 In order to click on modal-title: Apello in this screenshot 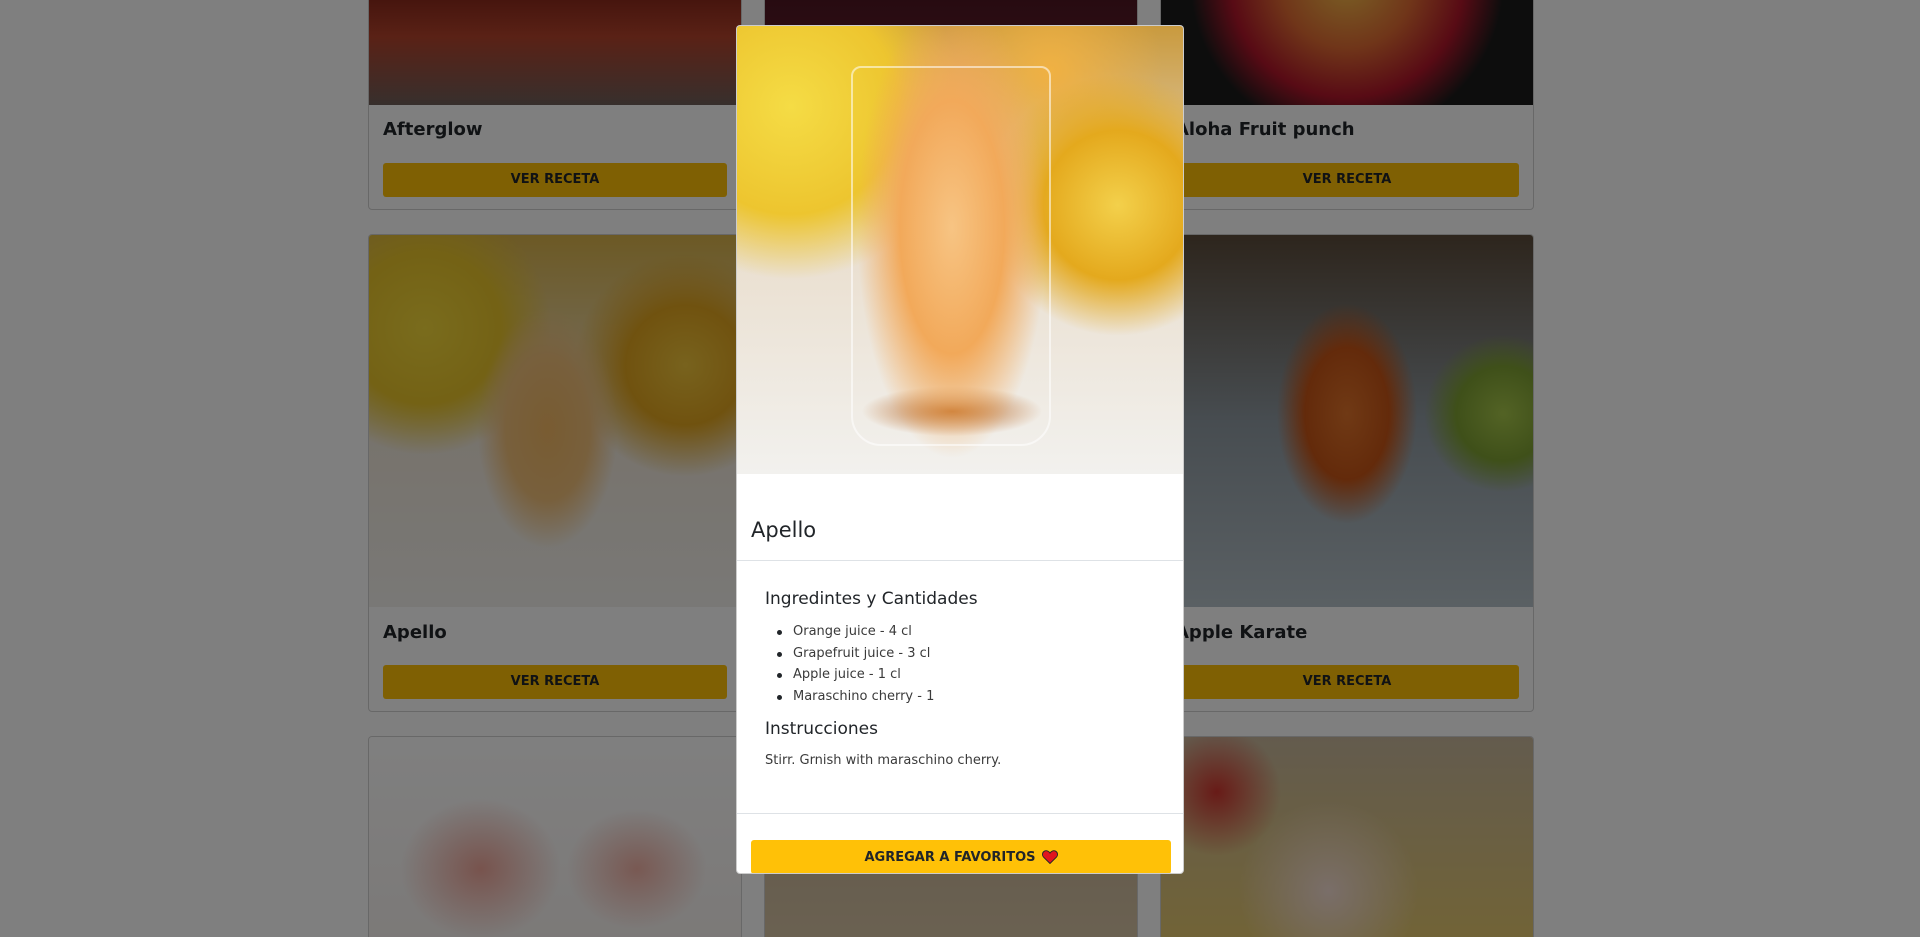, I will do `click(784, 530)`.